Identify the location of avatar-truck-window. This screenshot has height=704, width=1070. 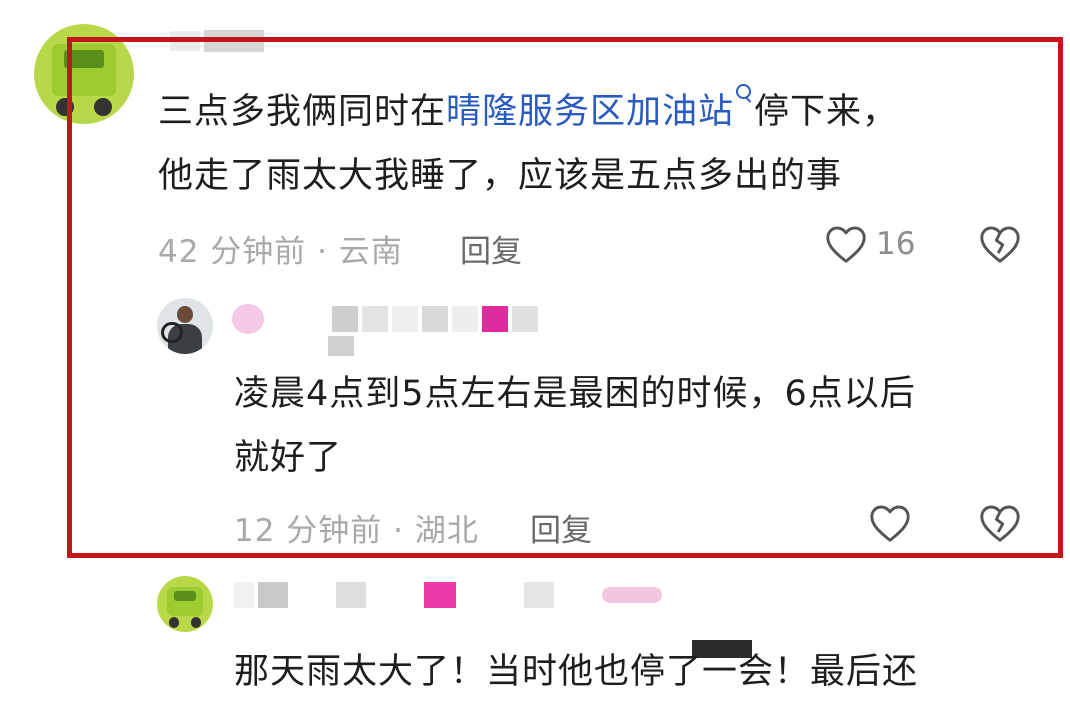
(185, 595).